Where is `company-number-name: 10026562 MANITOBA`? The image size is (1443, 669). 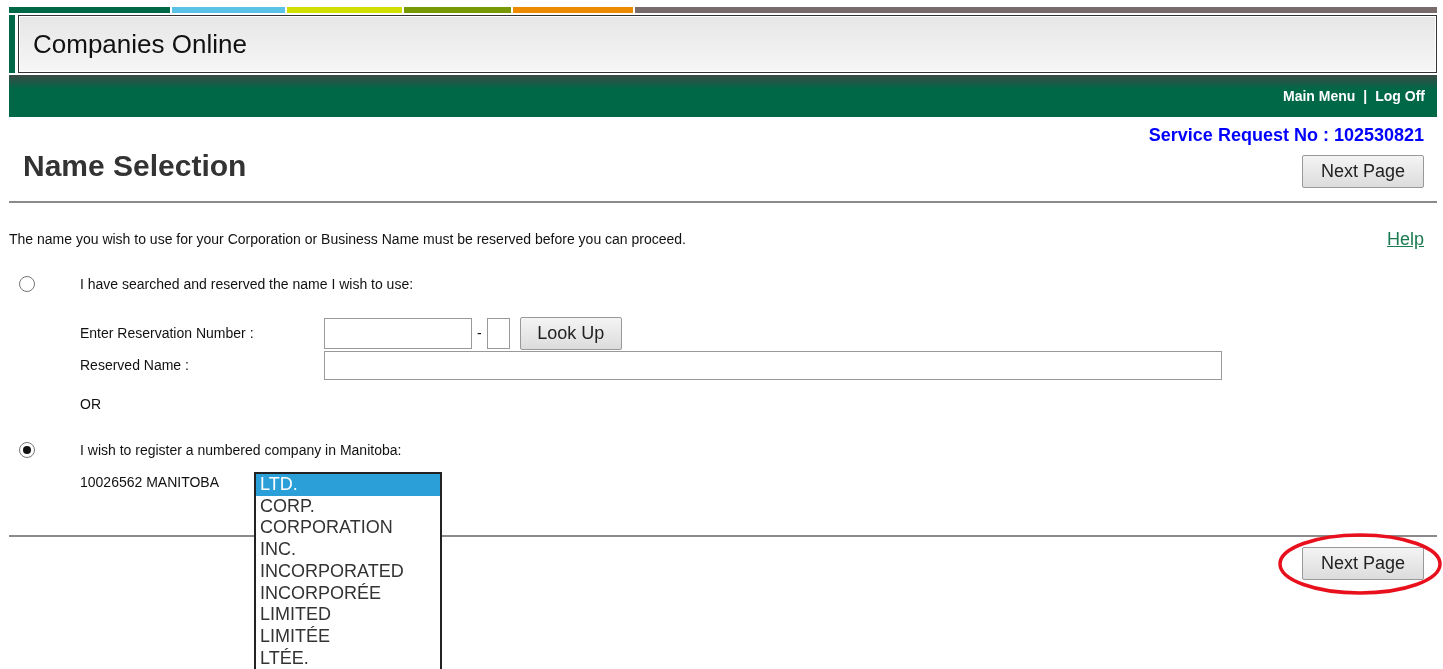 company-number-name: 10026562 MANITOBA is located at coordinates (150, 482).